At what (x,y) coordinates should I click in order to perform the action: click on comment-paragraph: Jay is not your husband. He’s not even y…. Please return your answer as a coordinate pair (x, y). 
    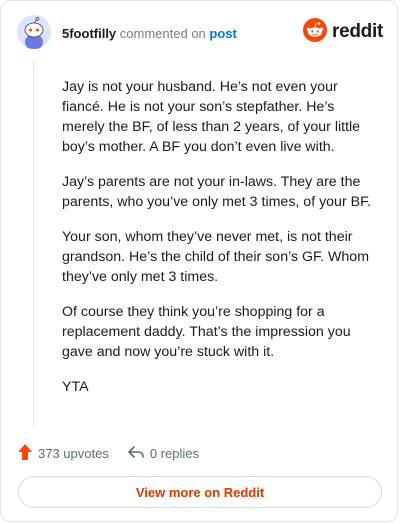
    Looking at the image, I should click on (211, 117).